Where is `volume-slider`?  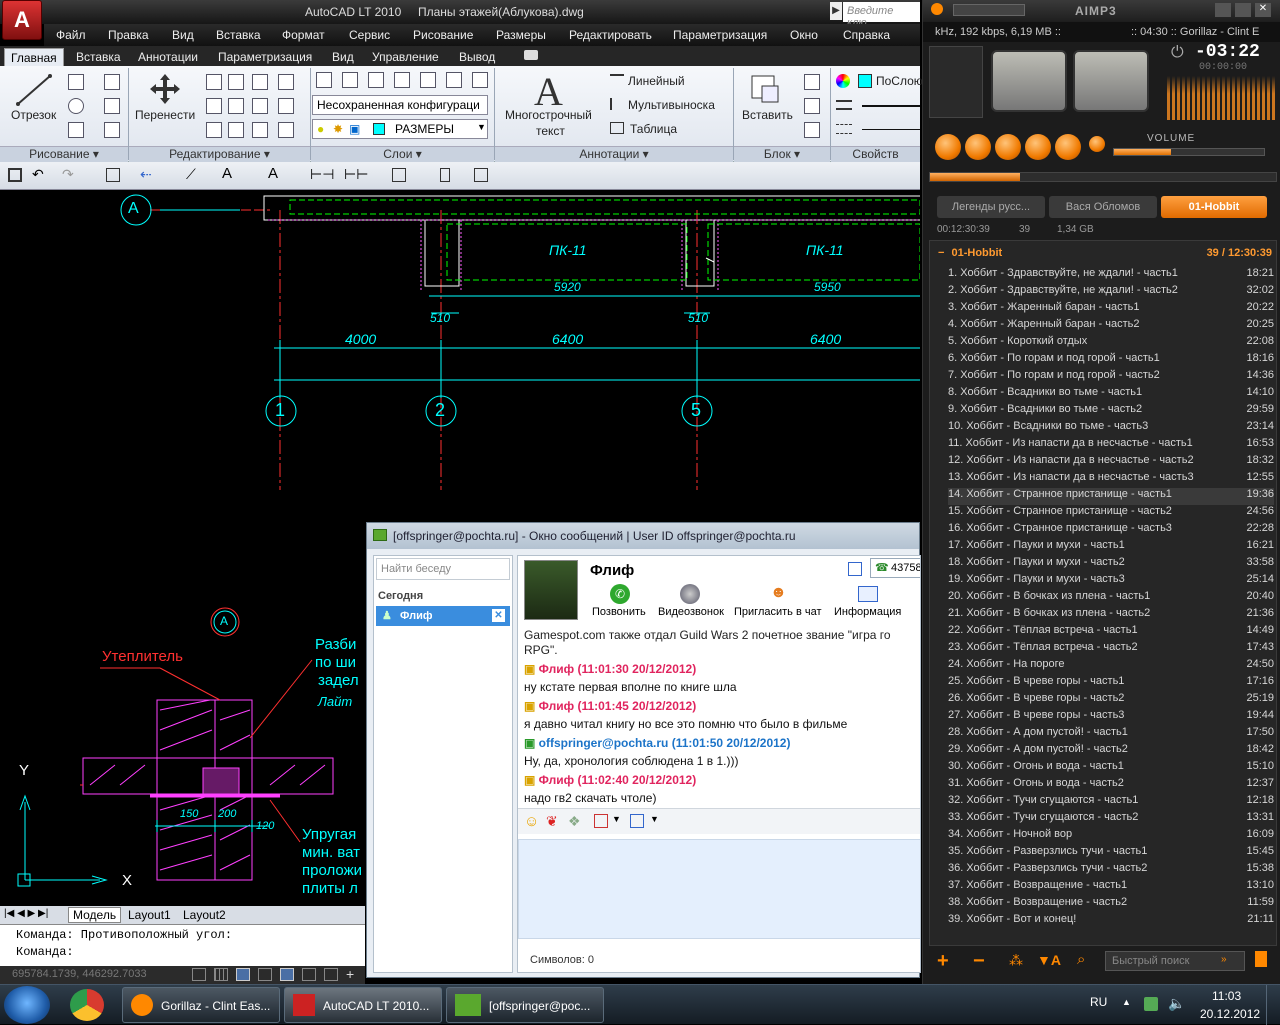 volume-slider is located at coordinates (1189, 152).